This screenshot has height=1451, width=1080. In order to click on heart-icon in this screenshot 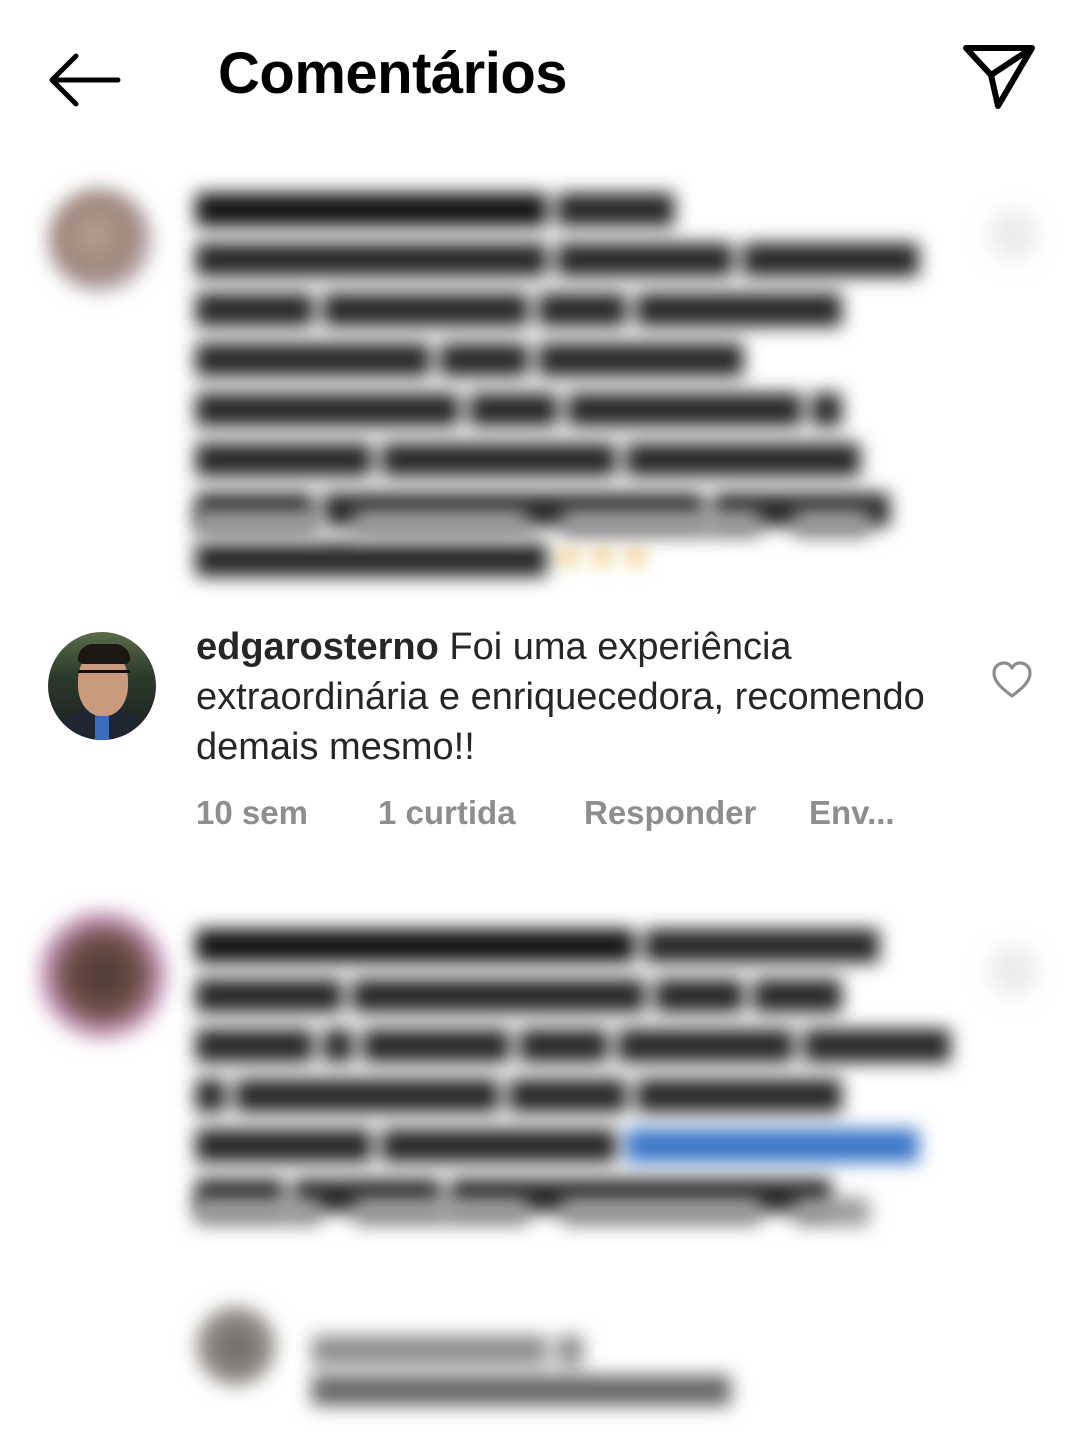, I will do `click(1012, 679)`.